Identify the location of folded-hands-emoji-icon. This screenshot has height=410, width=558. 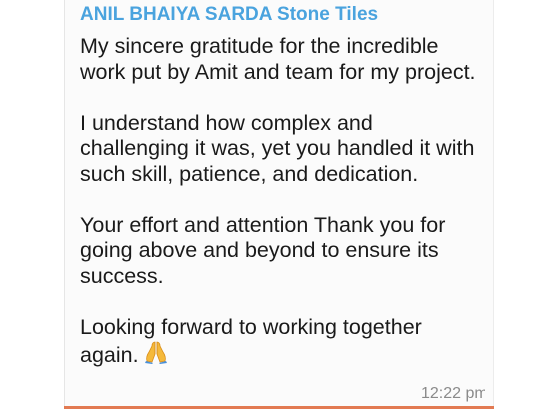
(156, 355).